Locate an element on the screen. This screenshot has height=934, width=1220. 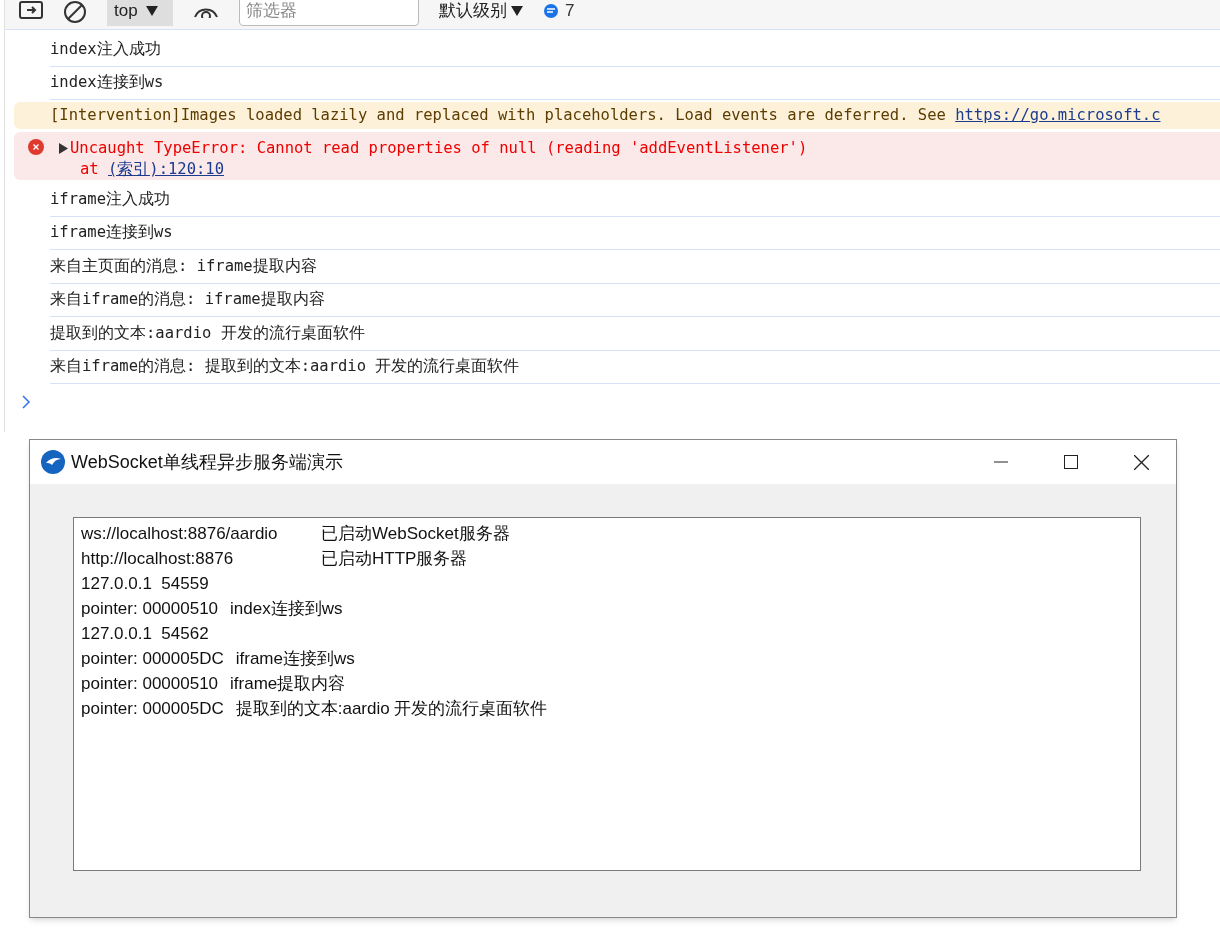
context-dropdown: top is located at coordinates (140, 13).